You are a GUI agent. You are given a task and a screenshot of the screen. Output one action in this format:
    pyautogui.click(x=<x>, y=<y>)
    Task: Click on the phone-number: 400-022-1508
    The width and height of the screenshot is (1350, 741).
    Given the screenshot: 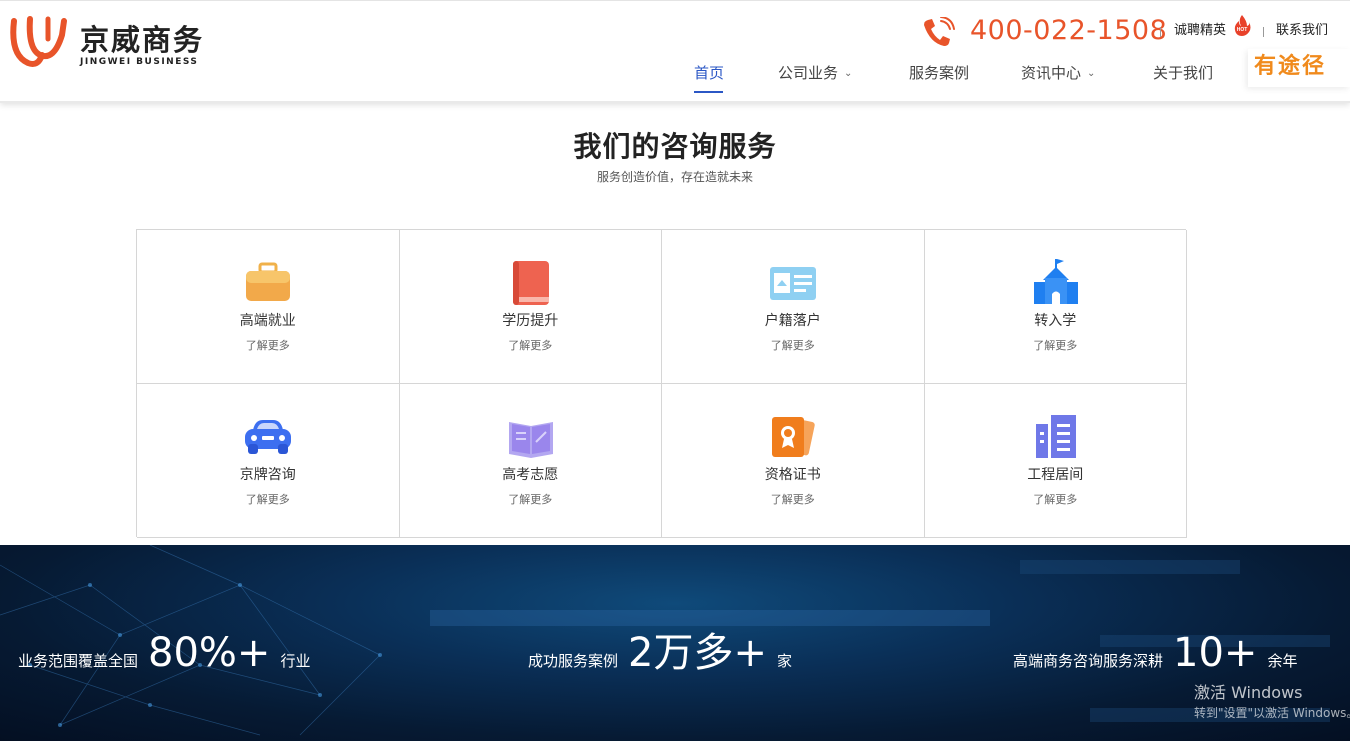 What is the action you would take?
    pyautogui.click(x=1068, y=31)
    